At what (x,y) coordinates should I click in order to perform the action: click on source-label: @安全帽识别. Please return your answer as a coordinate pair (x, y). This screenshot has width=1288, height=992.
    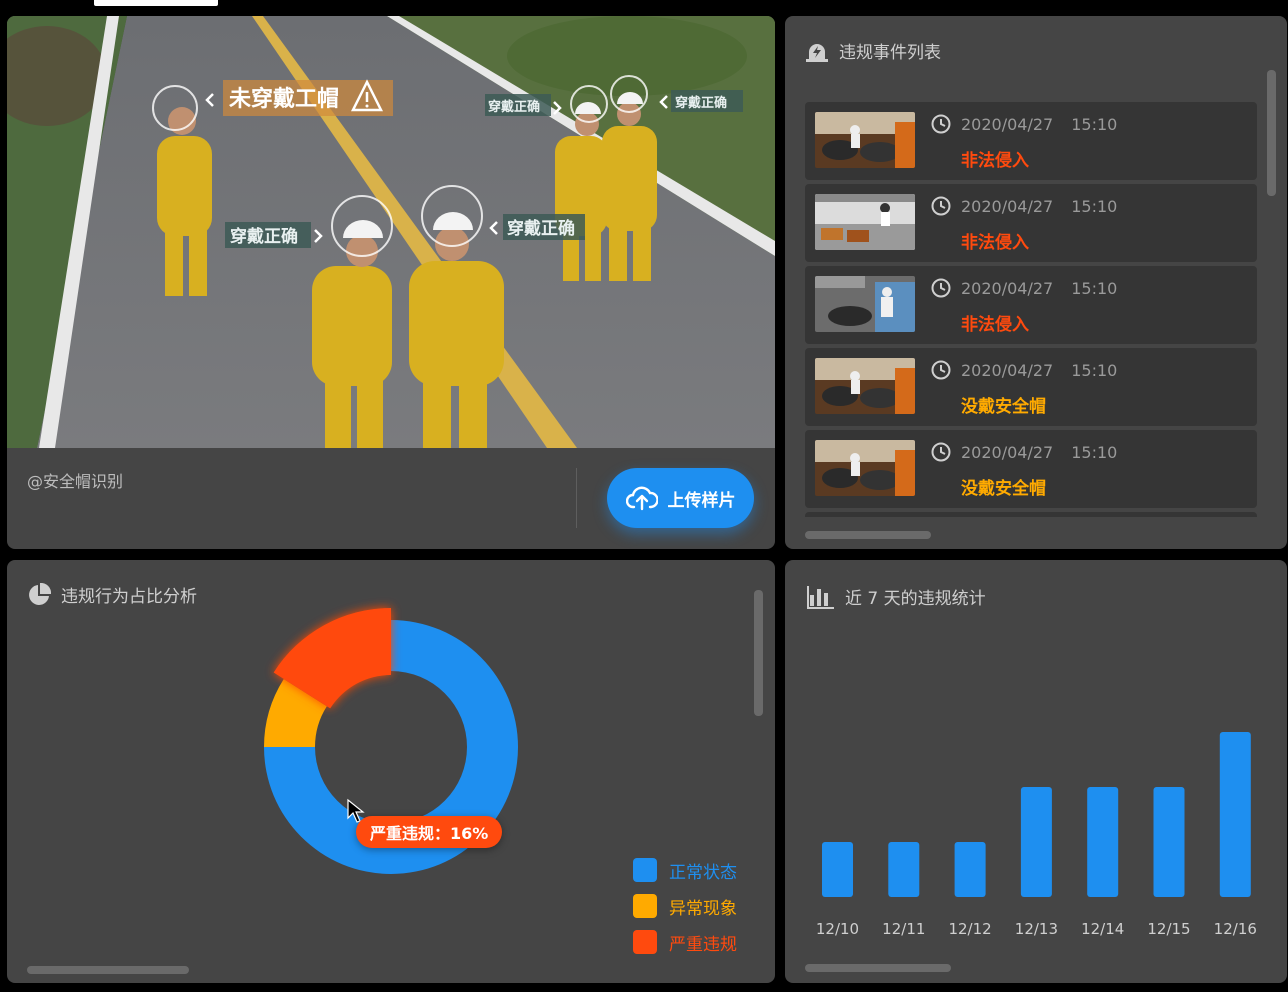
    Looking at the image, I should click on (75, 481).